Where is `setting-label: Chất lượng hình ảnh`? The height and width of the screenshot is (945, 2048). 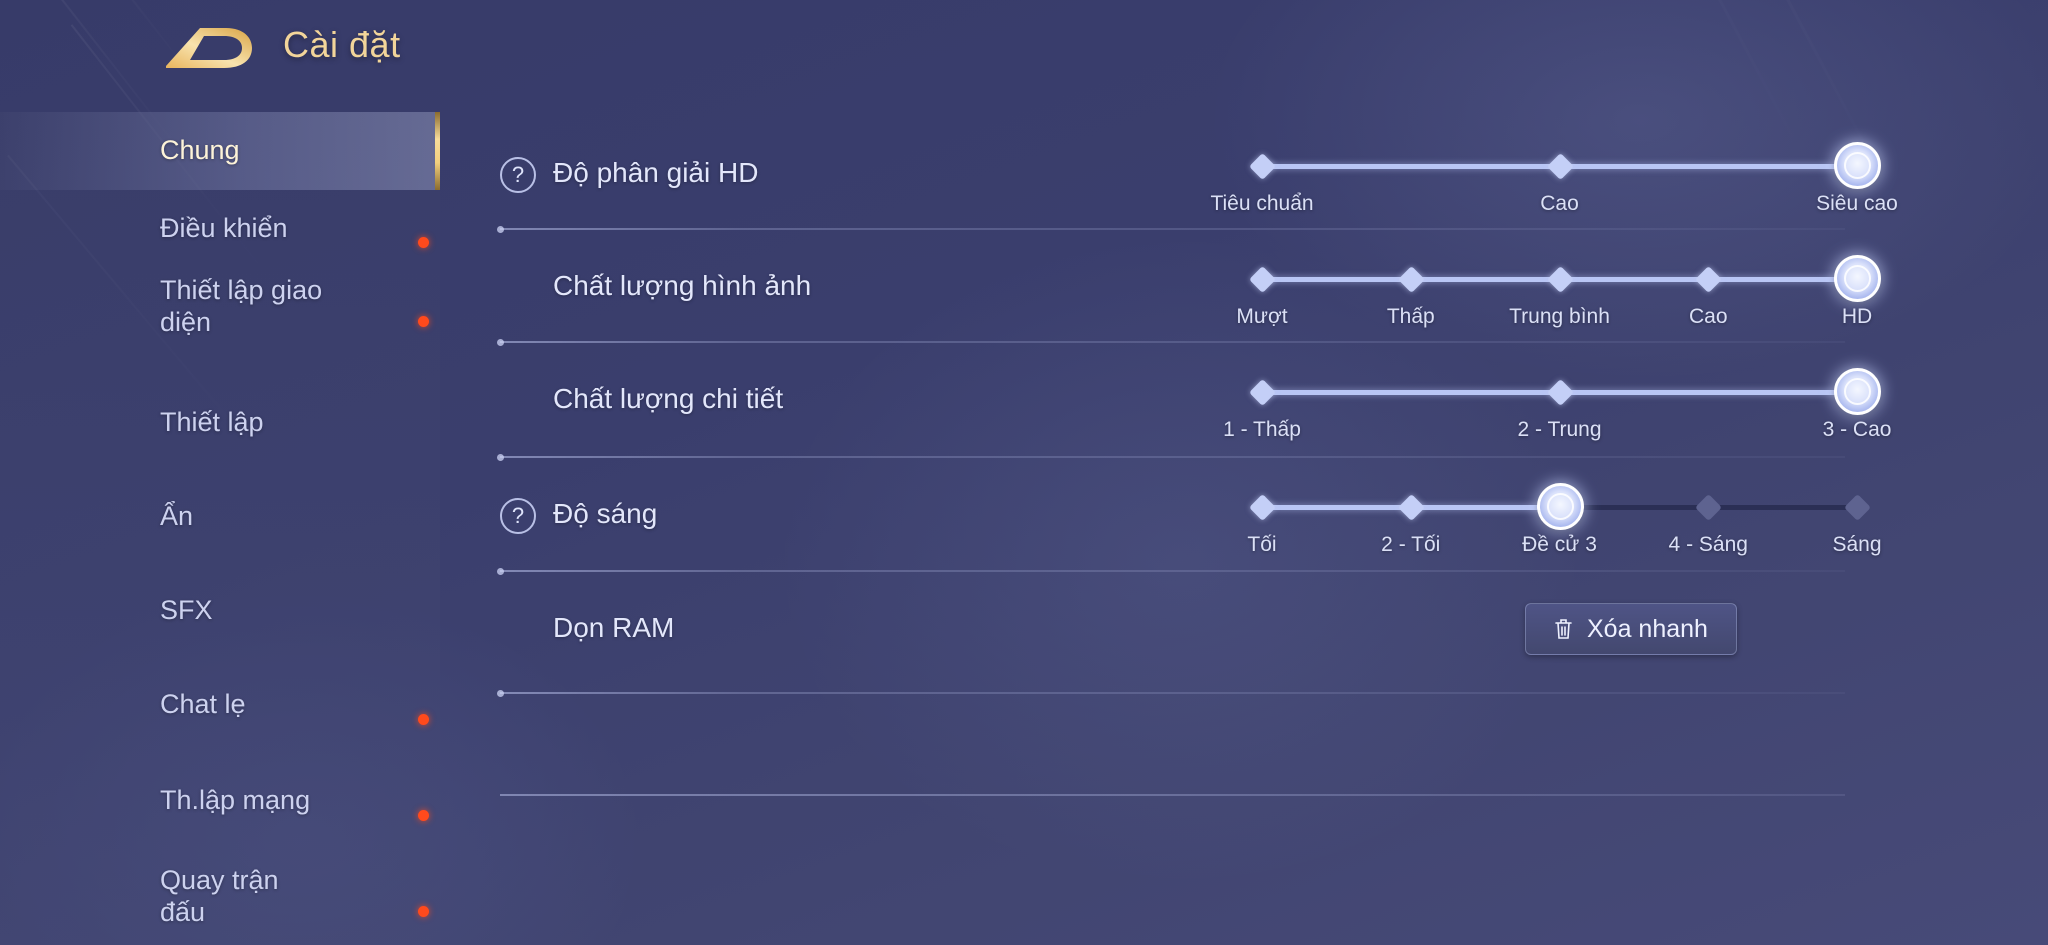
setting-label: Chất lượng hình ảnh is located at coordinates (682, 285).